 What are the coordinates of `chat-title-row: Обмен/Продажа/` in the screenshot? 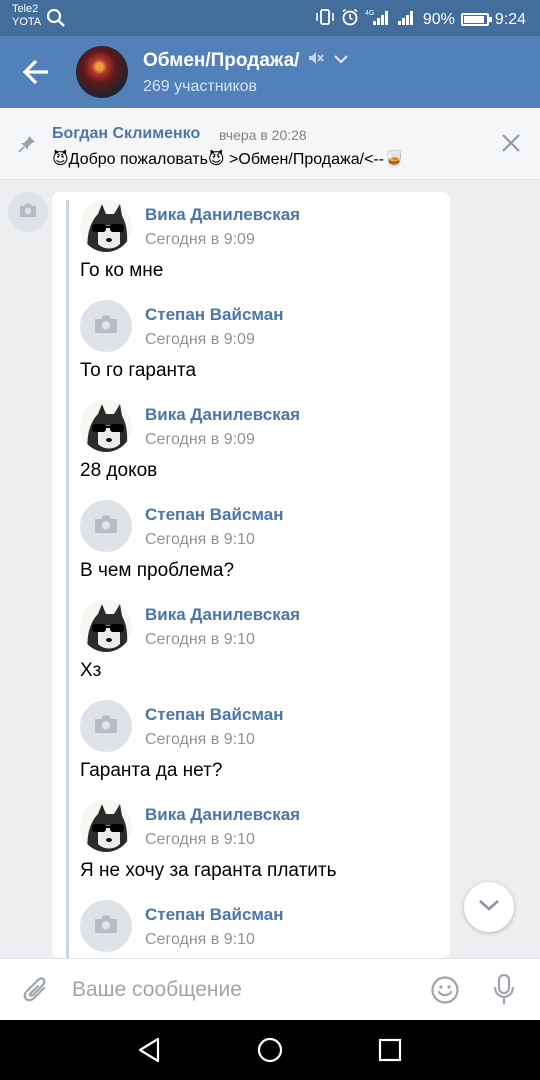 It's located at (246, 60).